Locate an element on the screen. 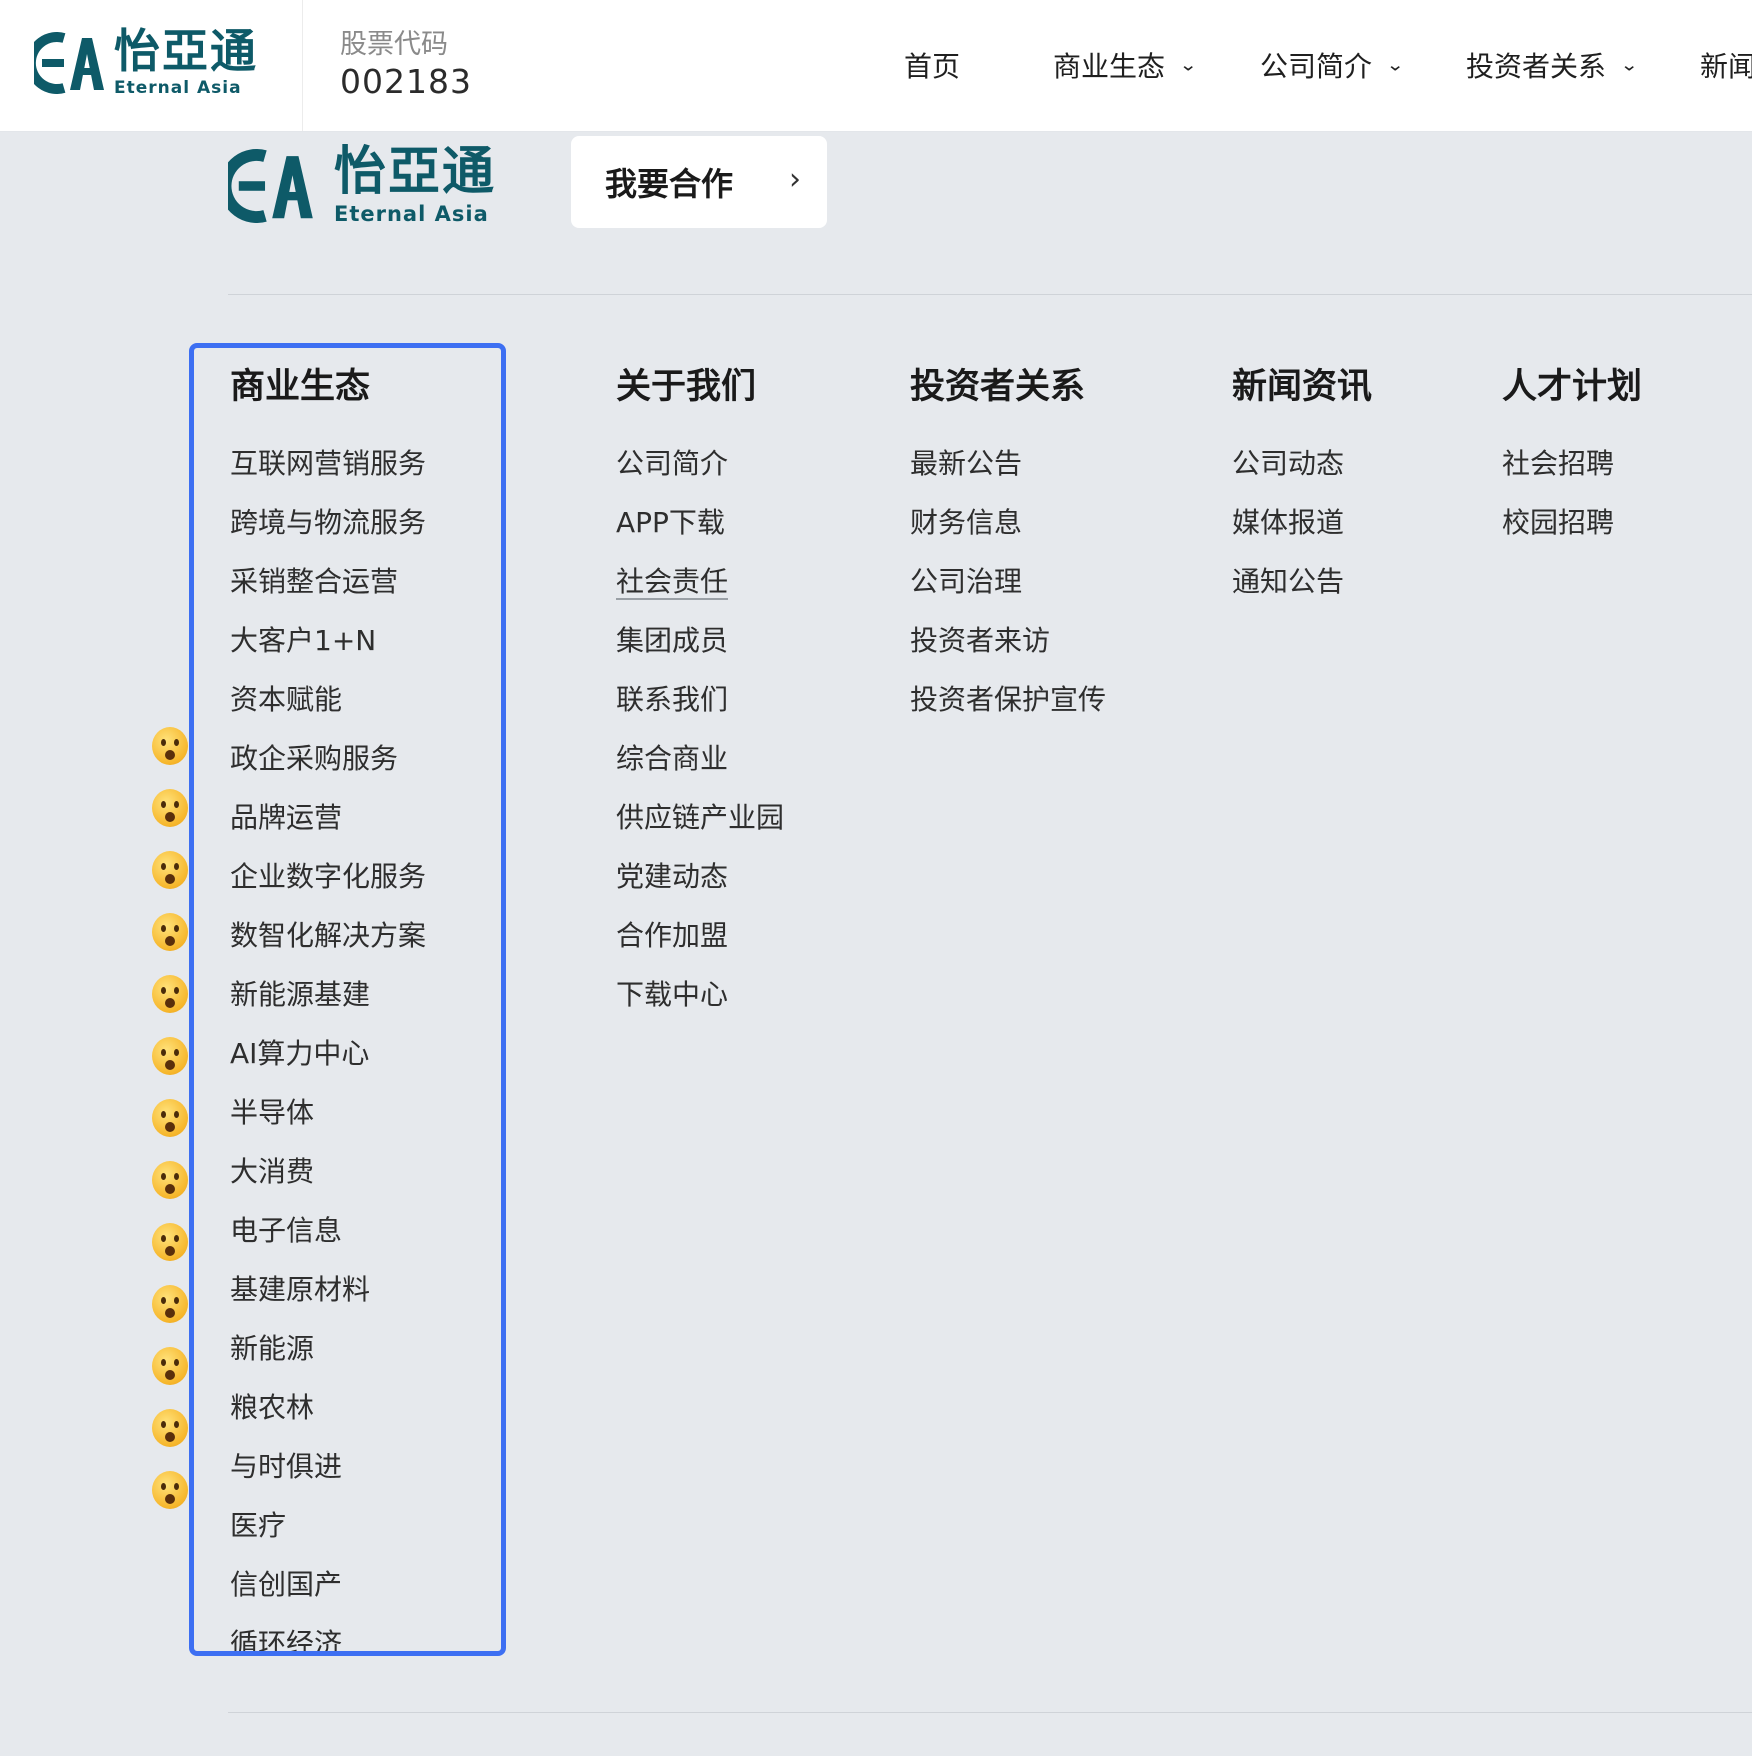 The image size is (1752, 1756). column-title: 商业生态 is located at coordinates (300, 387).